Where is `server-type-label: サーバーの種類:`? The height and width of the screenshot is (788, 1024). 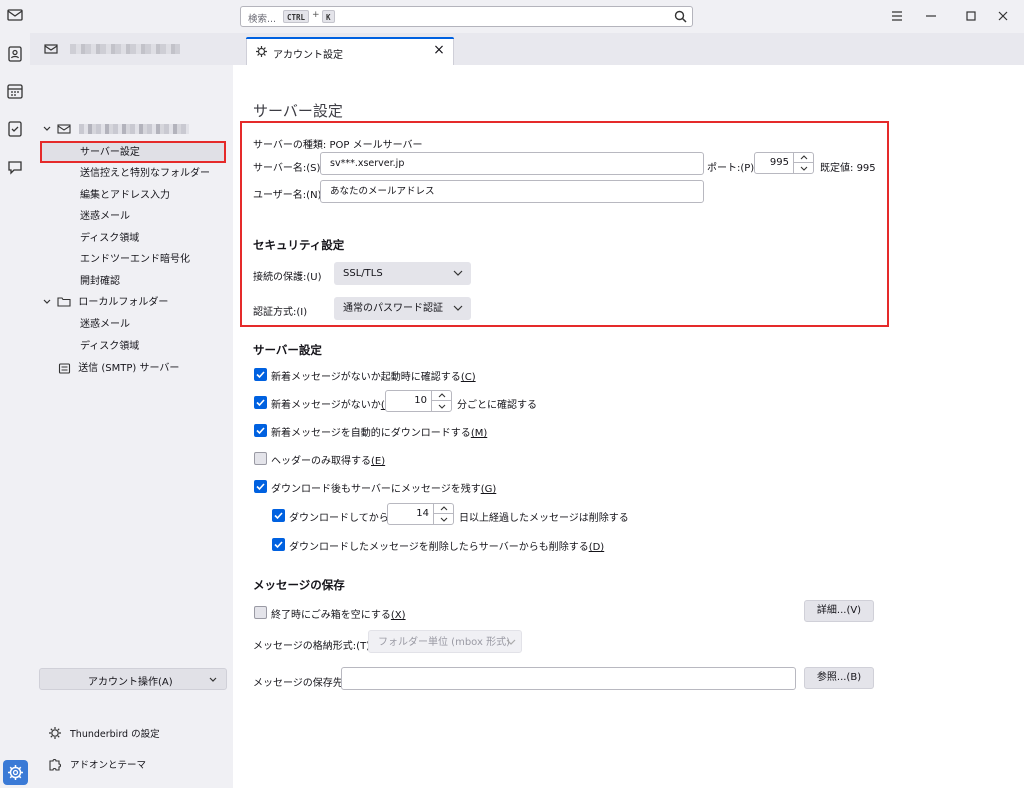
server-type-label: サーバーの種類: is located at coordinates (290, 145).